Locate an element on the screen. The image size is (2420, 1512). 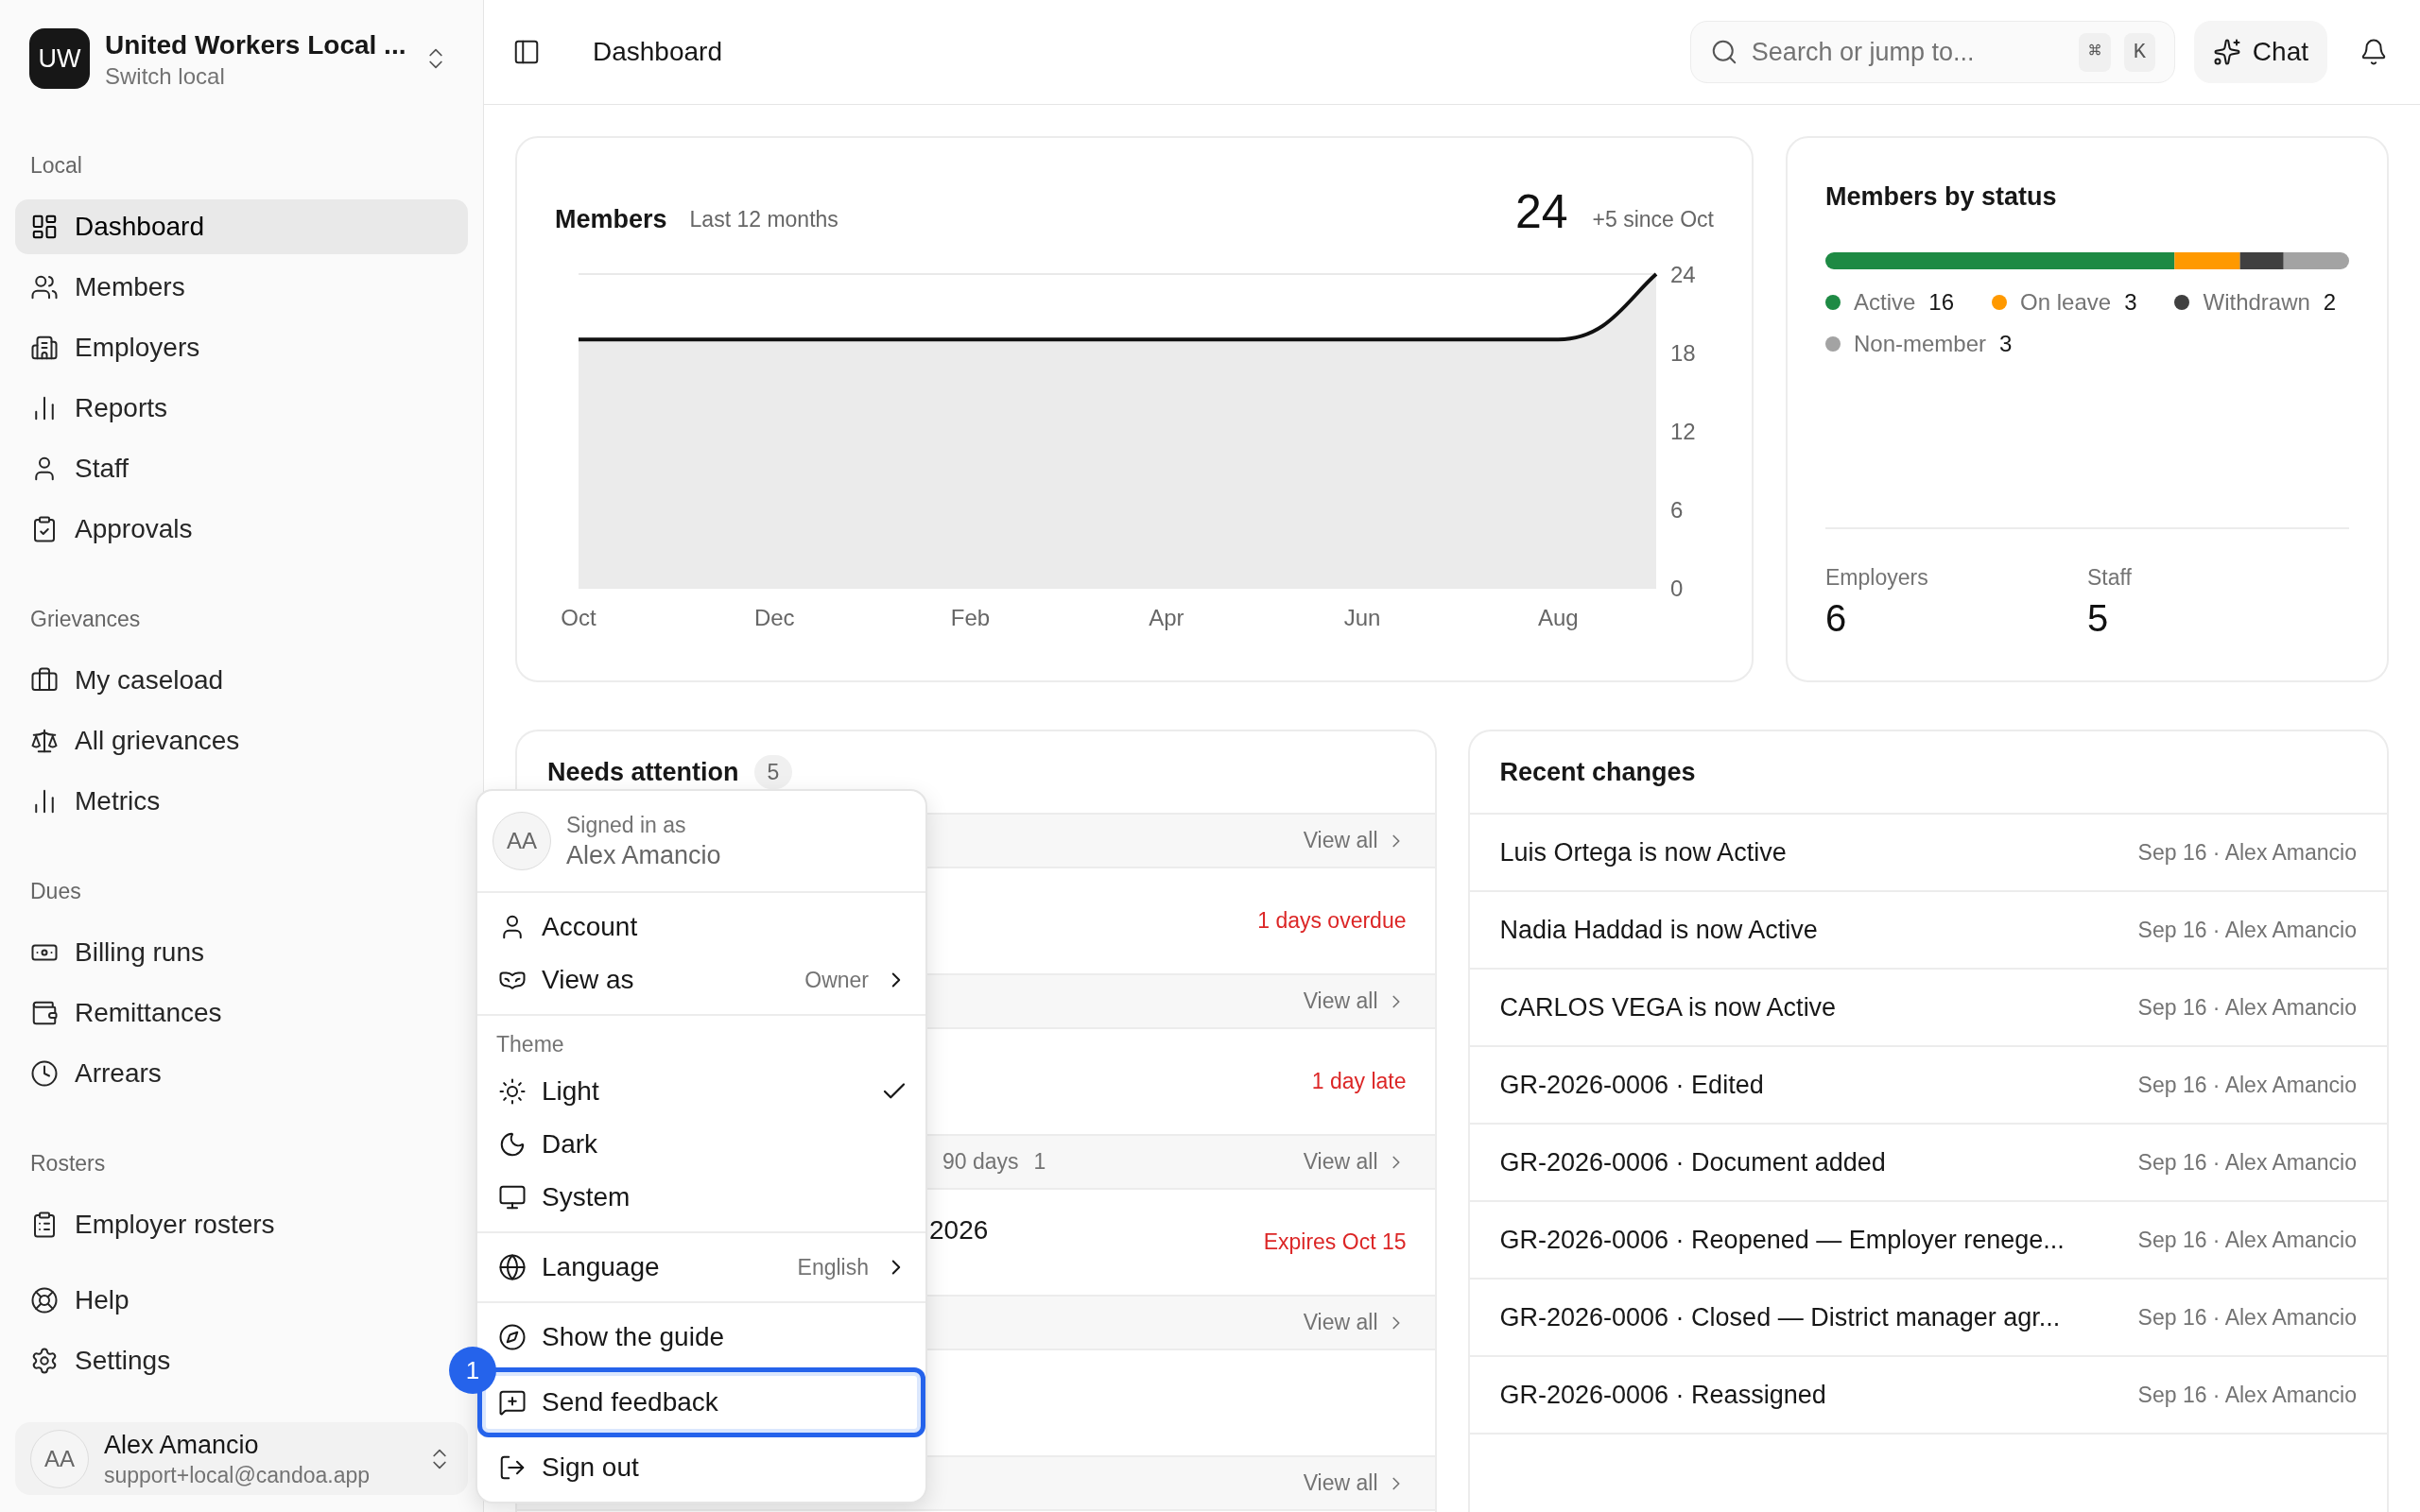
theme-option: Dark is located at coordinates (711, 1144).